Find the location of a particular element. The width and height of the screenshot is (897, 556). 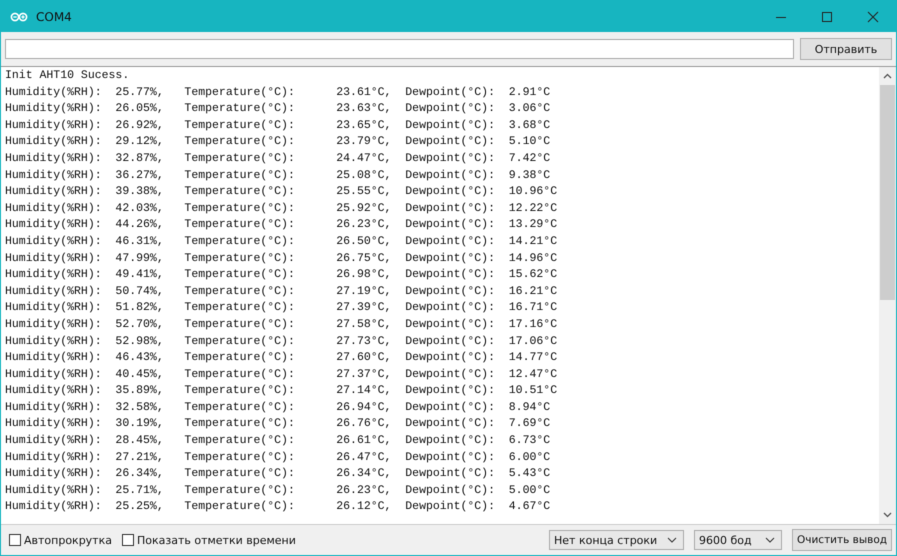

output-line: Humidity(%RH): 42.03%, Temperature(°C): 25.92°C, Dewpoint(°C): 12.22°C is located at coordinates (281, 208).